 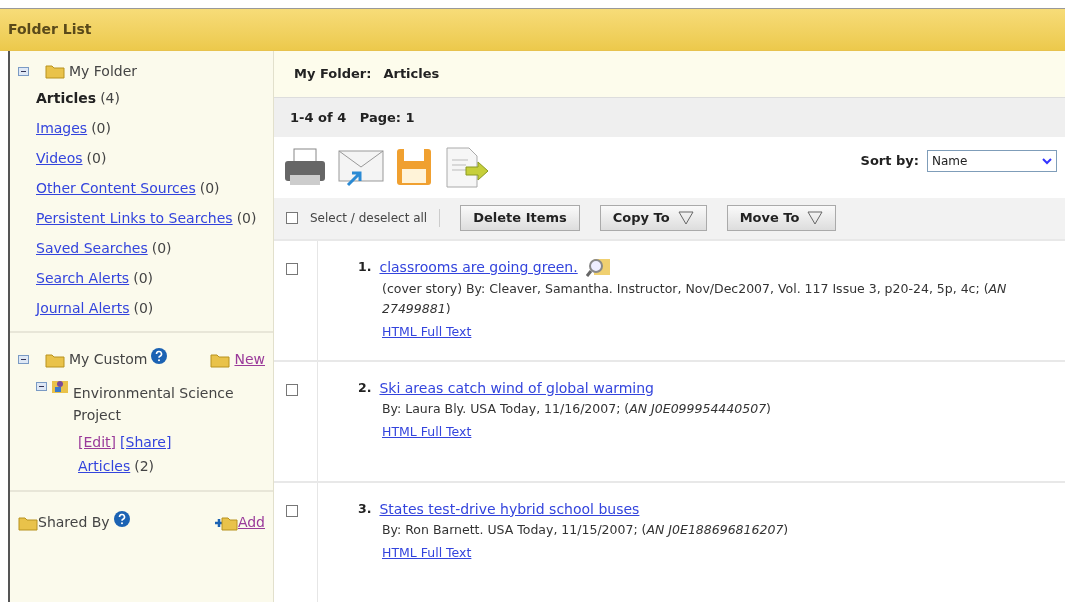 I want to click on panel-title: Folder List, so click(x=50, y=29).